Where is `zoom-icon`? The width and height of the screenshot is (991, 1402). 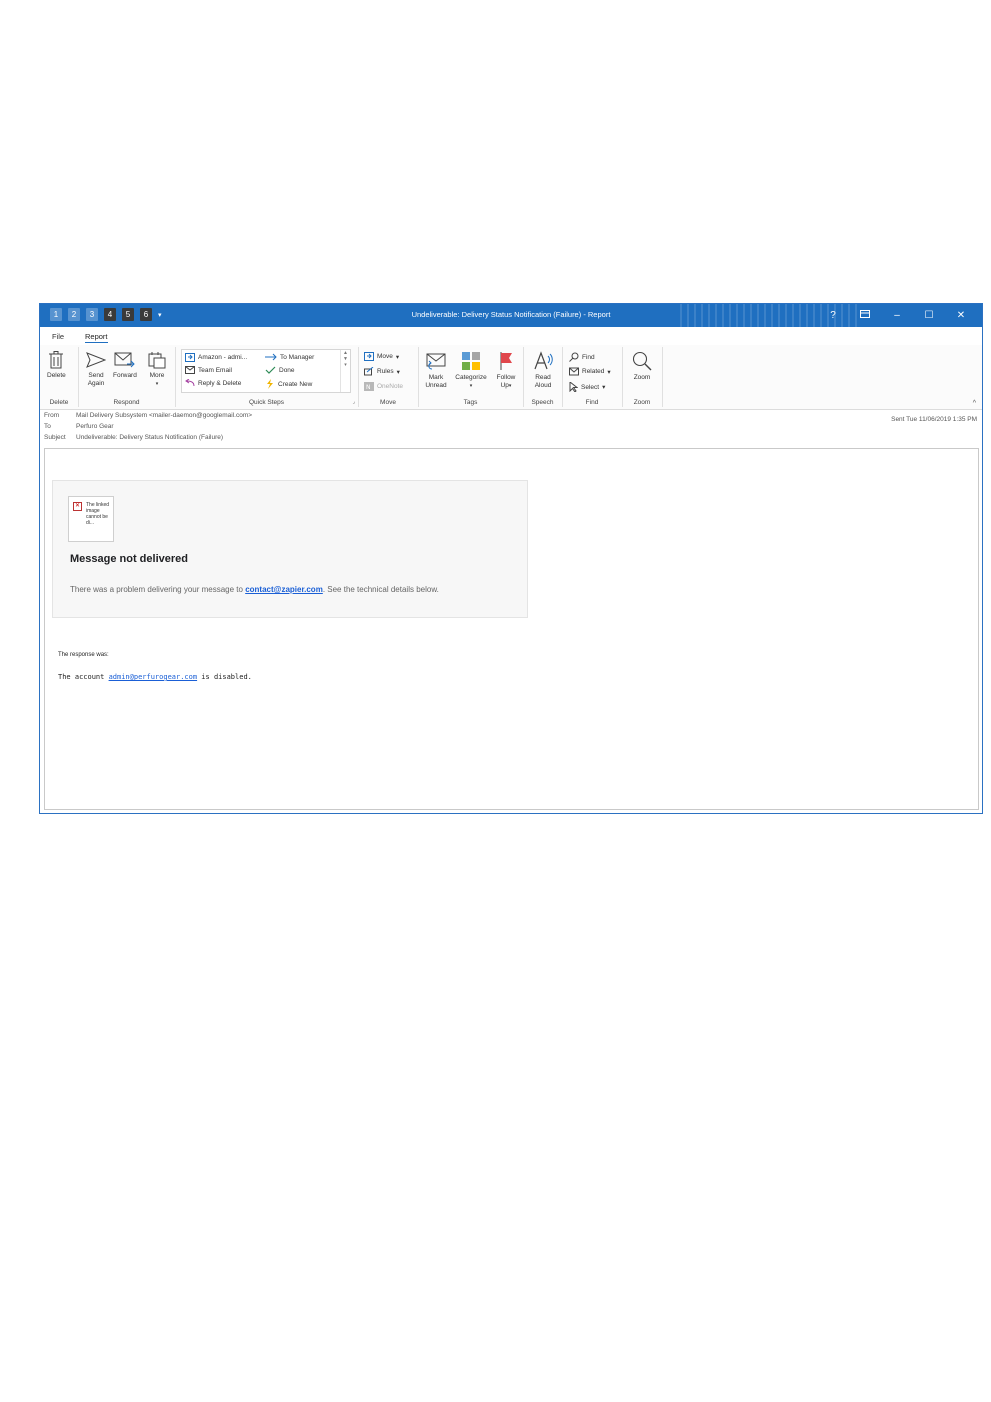 zoom-icon is located at coordinates (642, 361).